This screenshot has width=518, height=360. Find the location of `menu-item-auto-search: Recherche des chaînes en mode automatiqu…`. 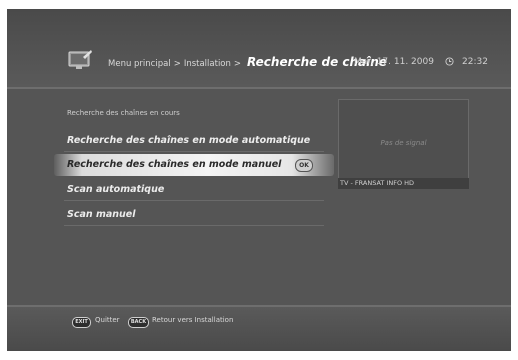

menu-item-auto-search: Recherche des chaînes en mode automatiqu… is located at coordinates (194, 141).